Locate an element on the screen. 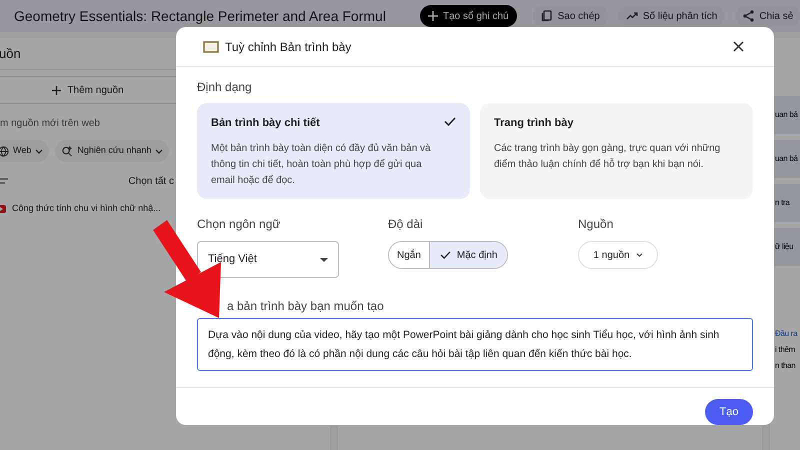 The width and height of the screenshot is (800, 450). format-option: Bản trình bày chi tiết Một bản trình bày toàn diện có đầy đủ văn bản và thông tin chi tiết, hoàn toàn phù hợp để gửi qua email hoặc để đọc. is located at coordinates (333, 151).